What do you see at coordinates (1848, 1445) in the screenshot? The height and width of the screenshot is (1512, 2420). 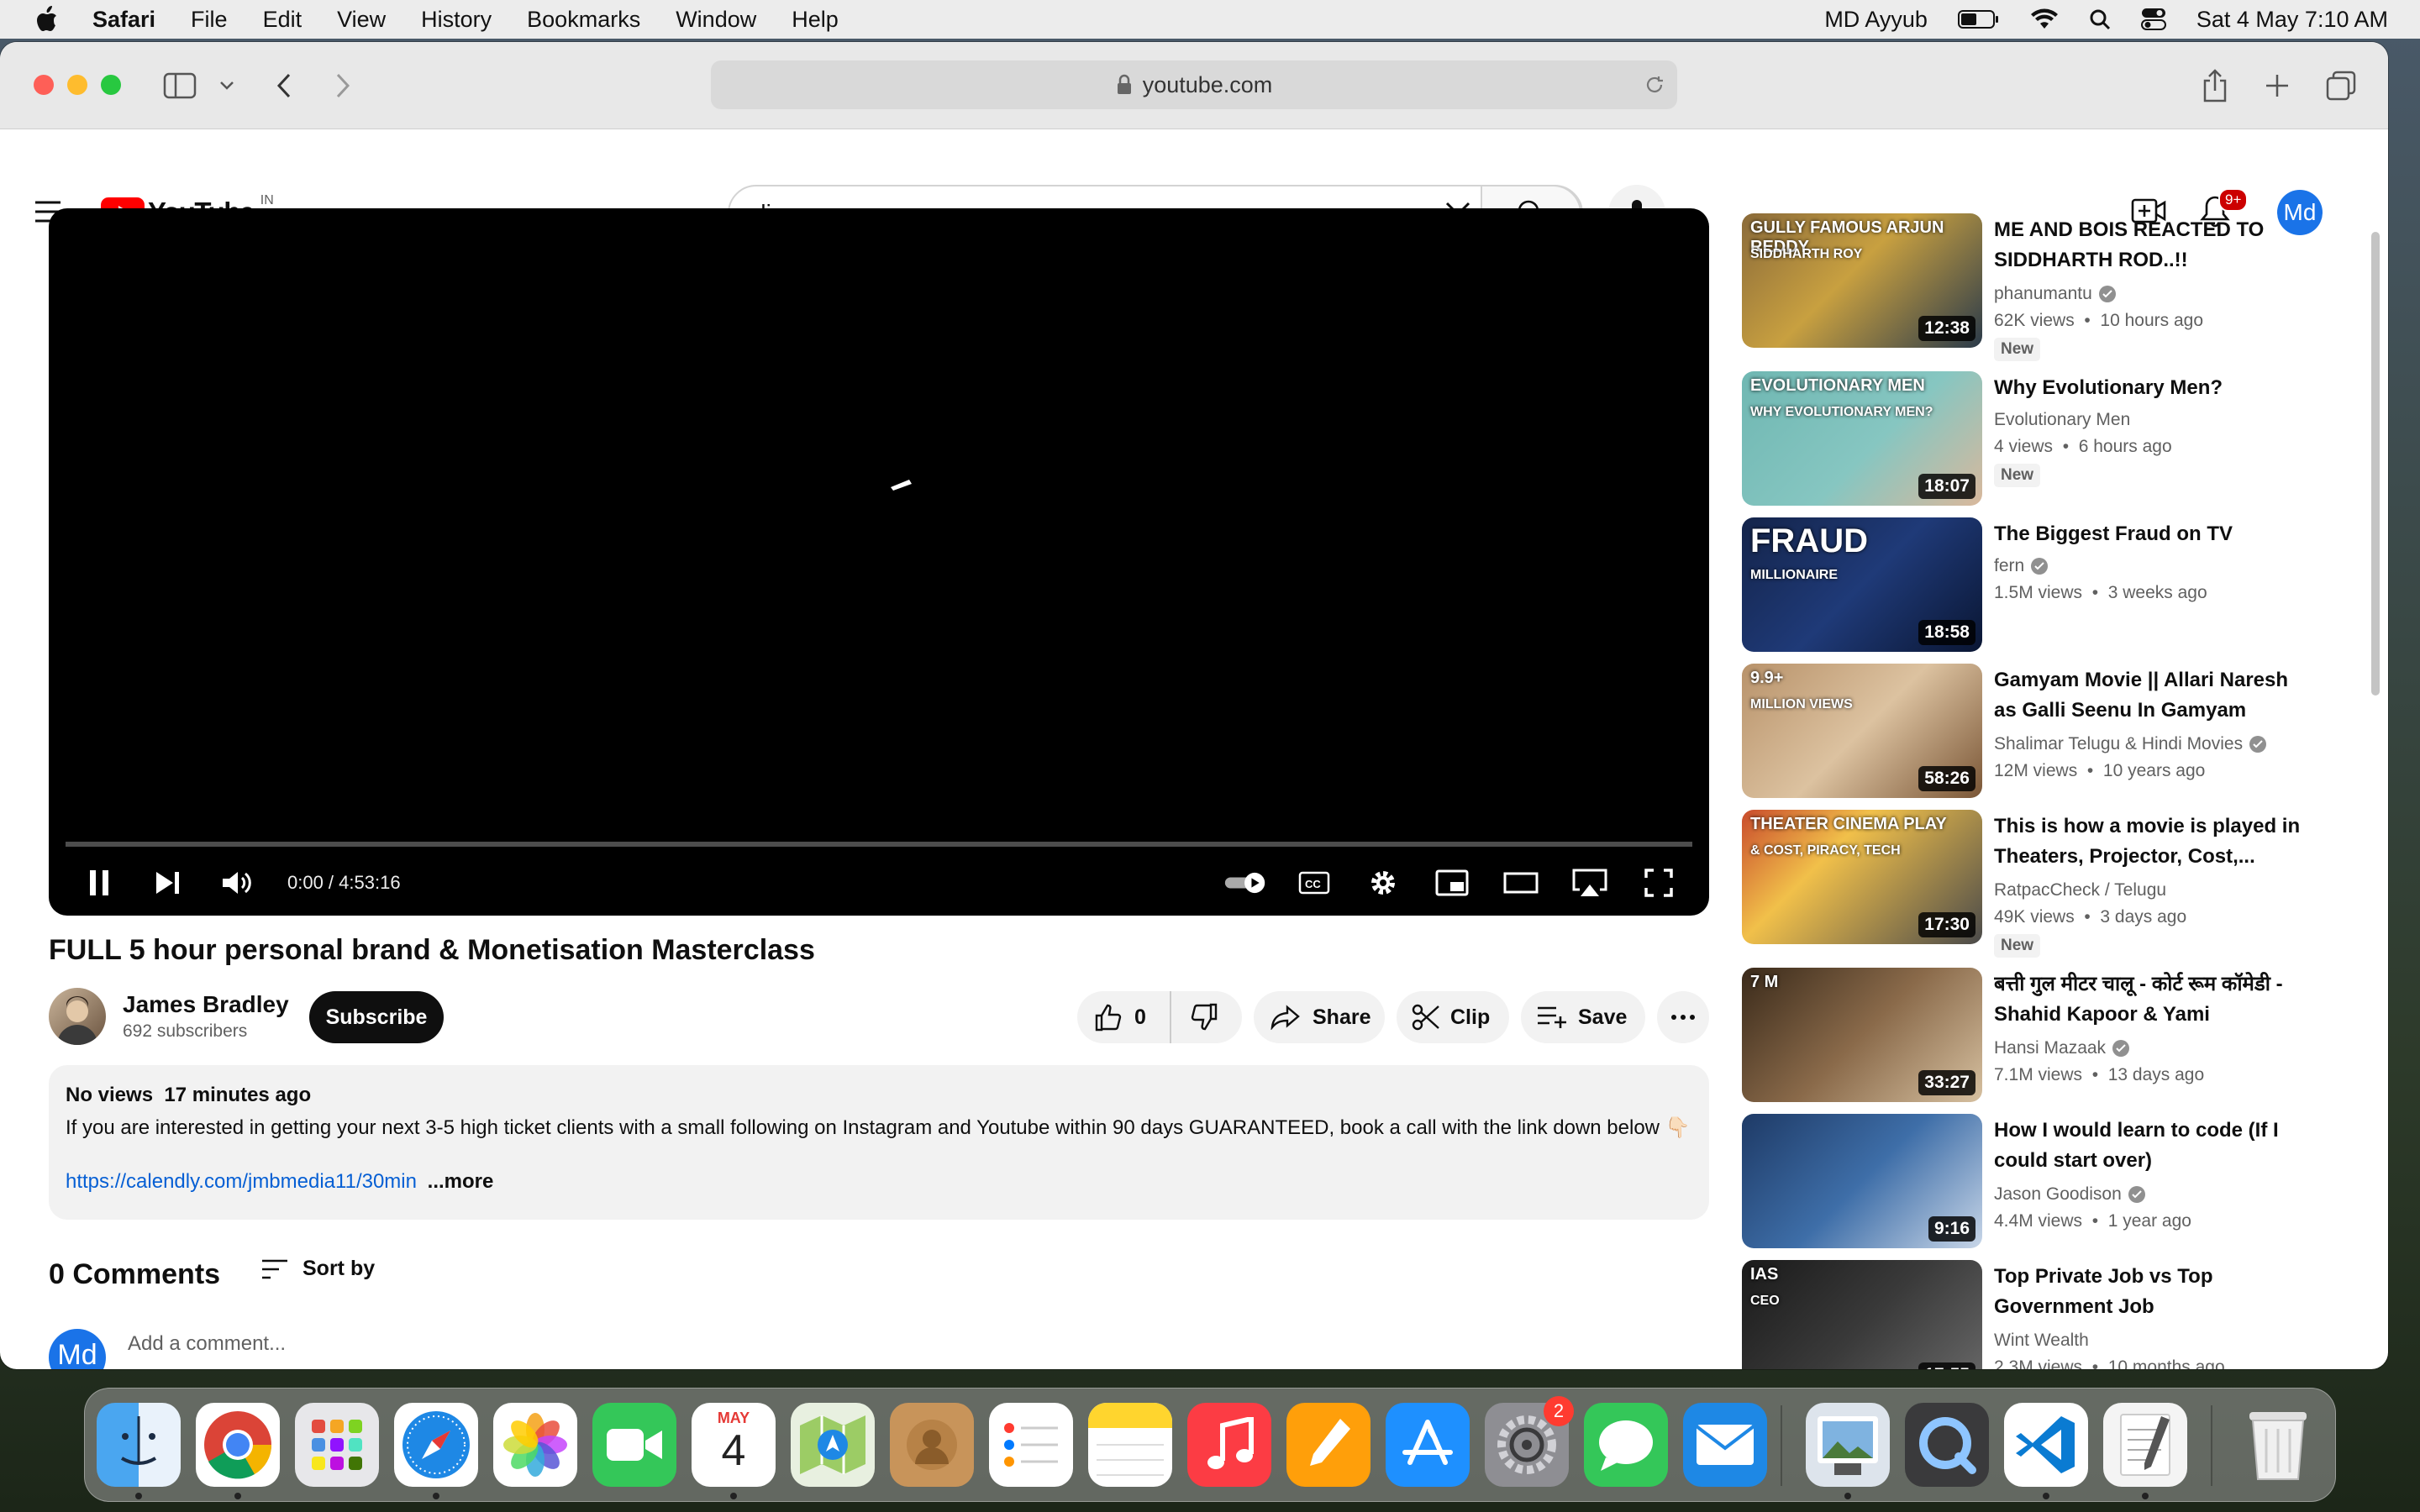 I see `preview-icon` at bounding box center [1848, 1445].